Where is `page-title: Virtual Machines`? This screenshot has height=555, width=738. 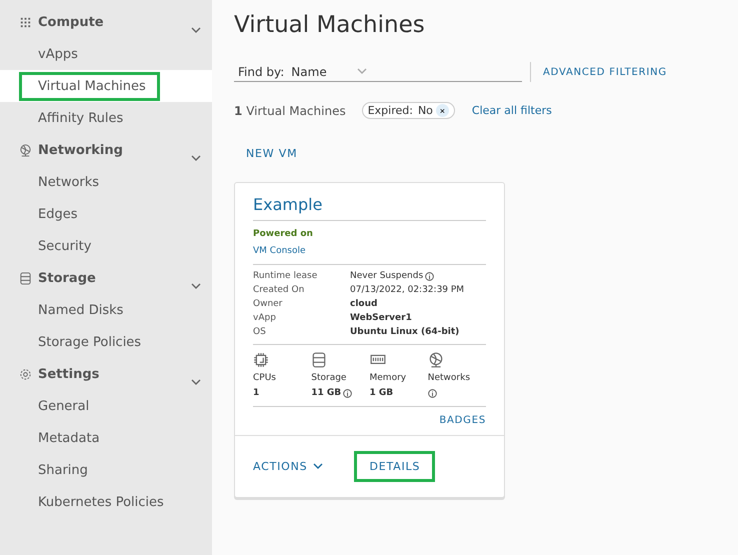 page-title: Virtual Machines is located at coordinates (330, 25).